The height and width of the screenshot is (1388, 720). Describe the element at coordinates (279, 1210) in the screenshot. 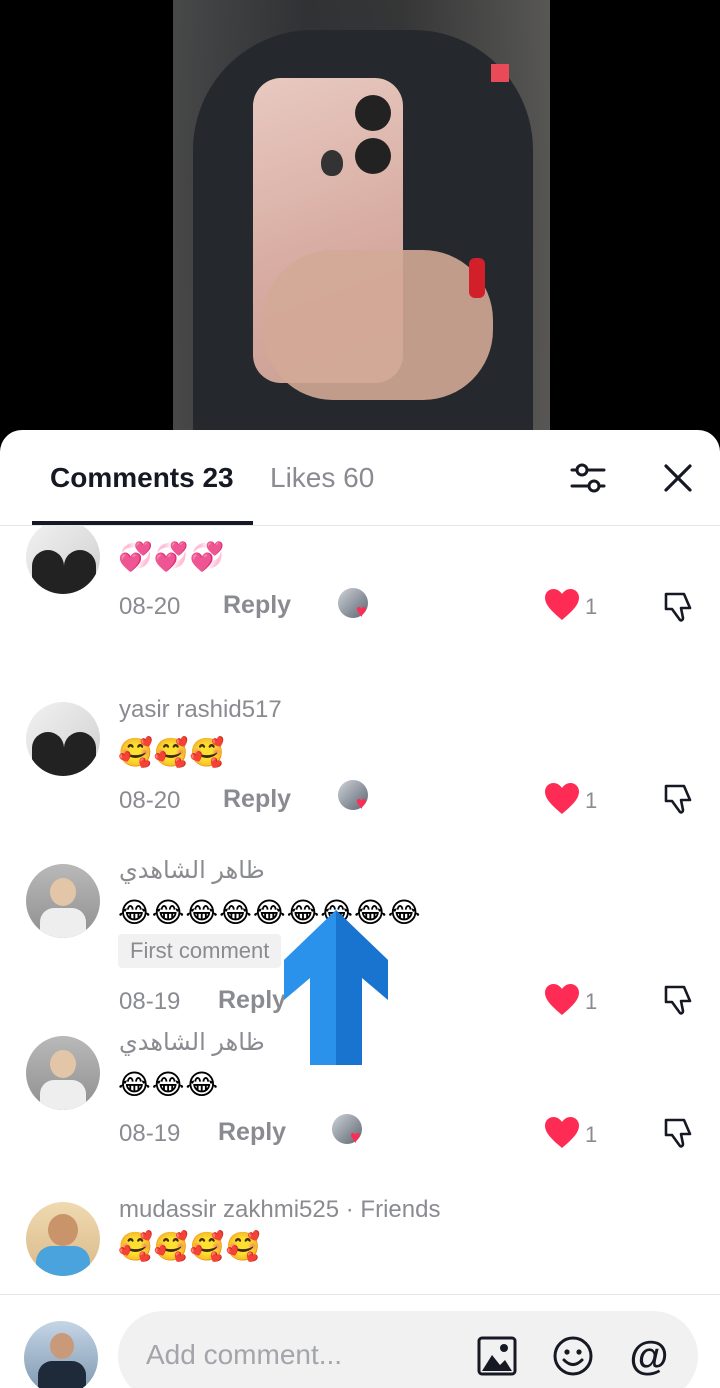

I see `comment-username: mudassir zakhmi525 · Friends` at that location.